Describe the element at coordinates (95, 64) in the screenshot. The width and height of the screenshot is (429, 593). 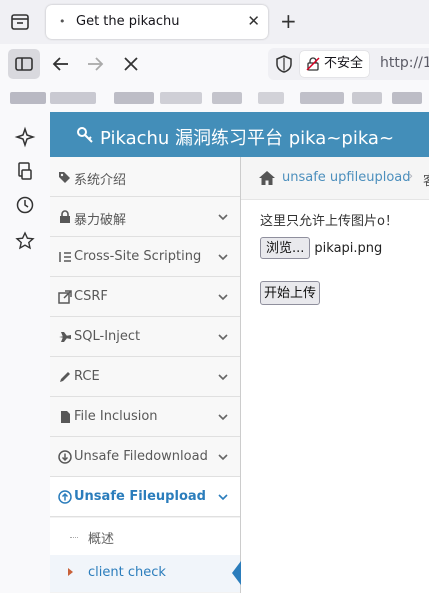
I see `forward-arrow-icon` at that location.